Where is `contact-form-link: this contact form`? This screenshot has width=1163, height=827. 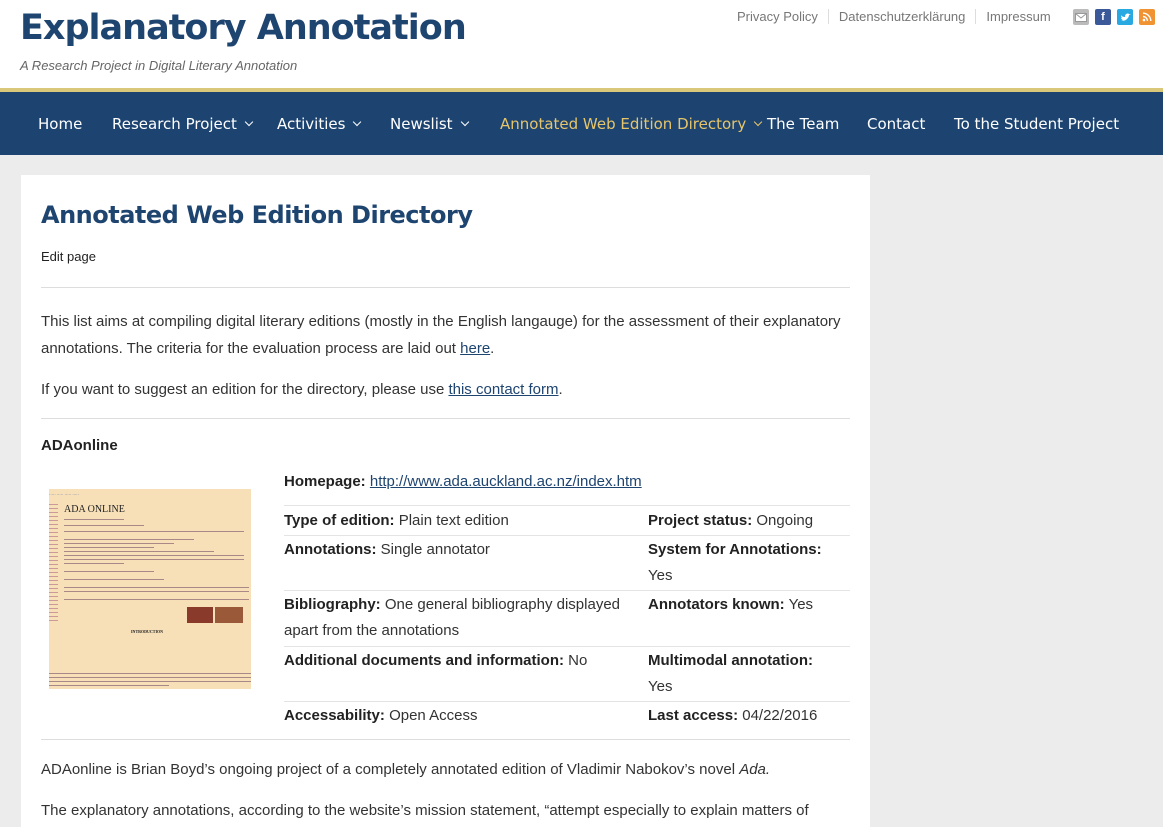 contact-form-link: this contact form is located at coordinates (503, 389).